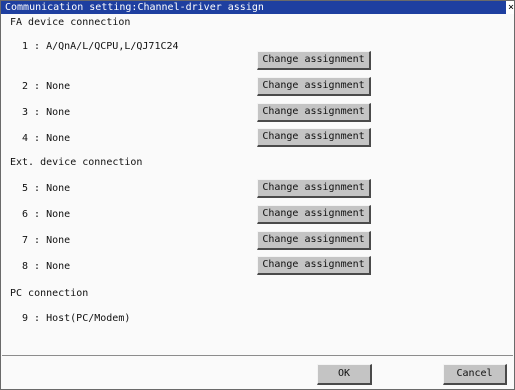  What do you see at coordinates (314, 240) in the screenshot?
I see `change-assignment-button-ch7: Change assignment` at bounding box center [314, 240].